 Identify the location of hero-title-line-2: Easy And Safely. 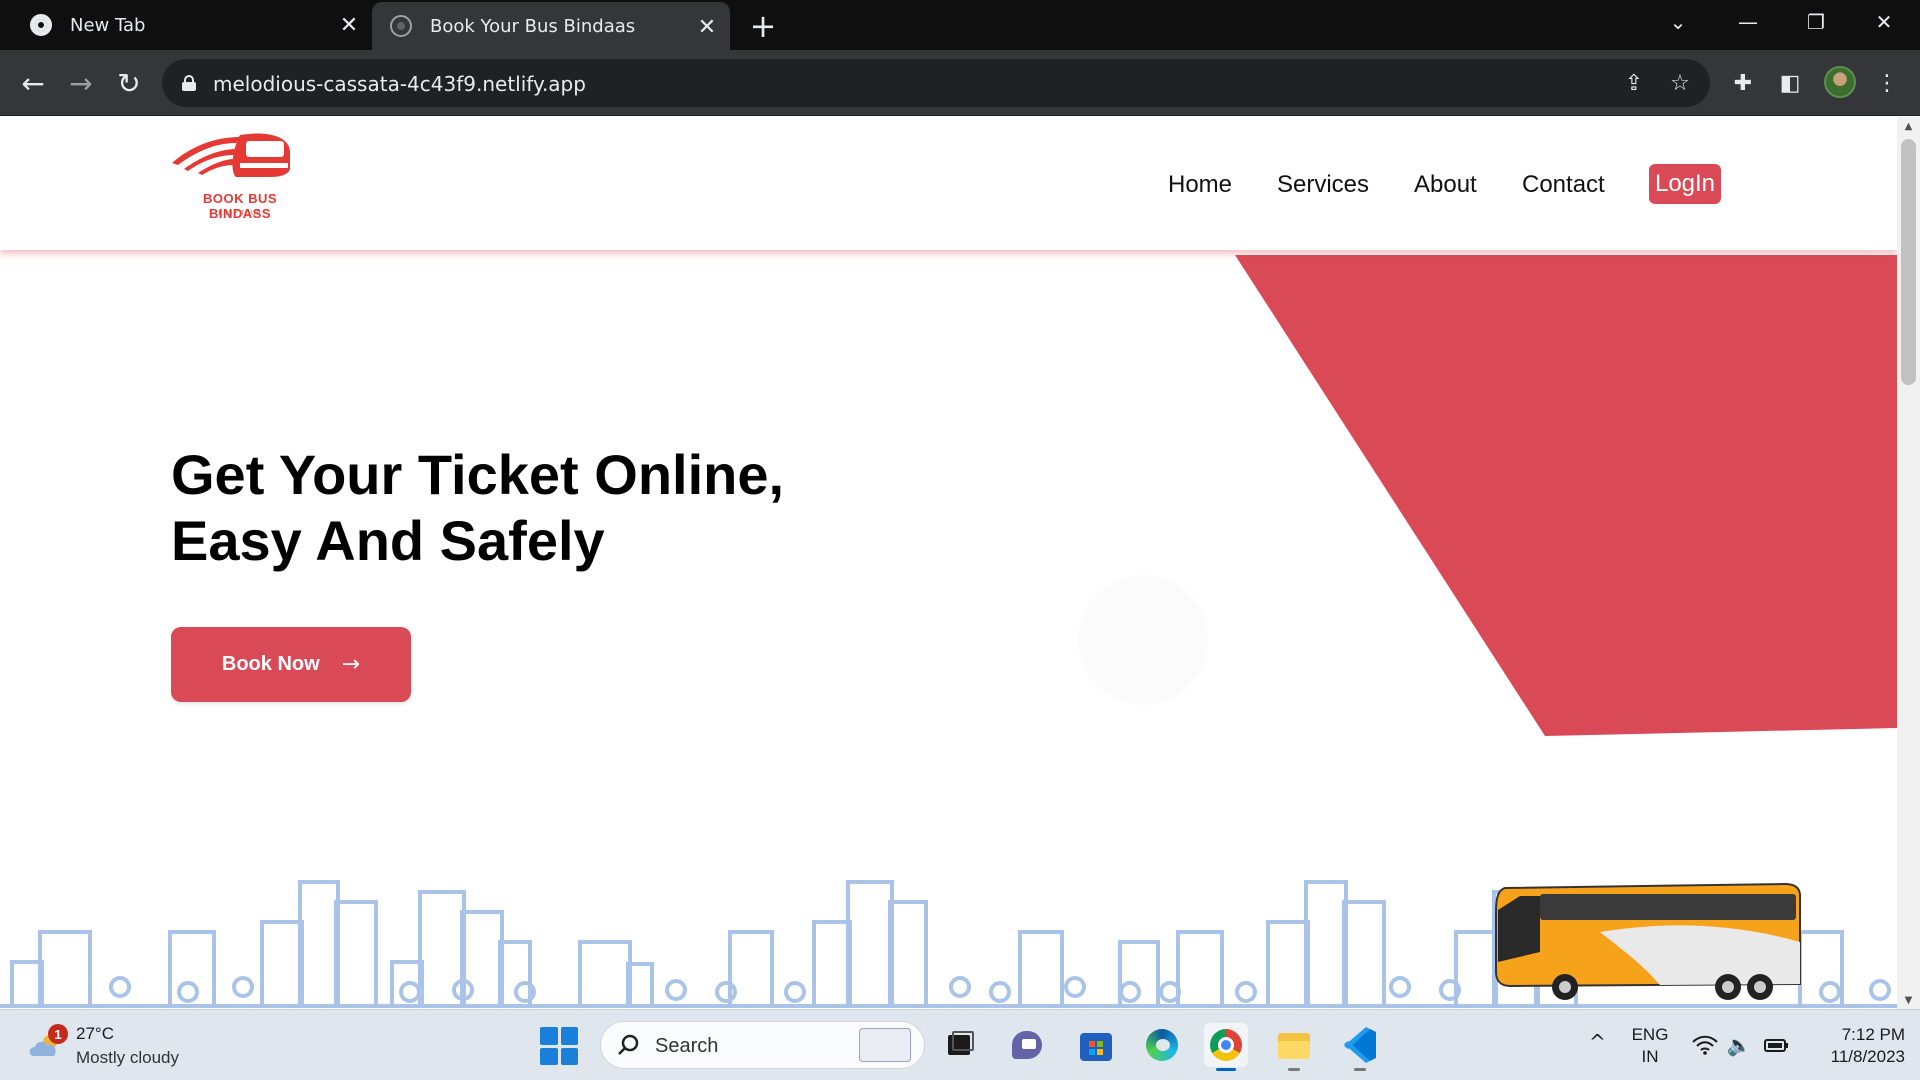
(388, 540).